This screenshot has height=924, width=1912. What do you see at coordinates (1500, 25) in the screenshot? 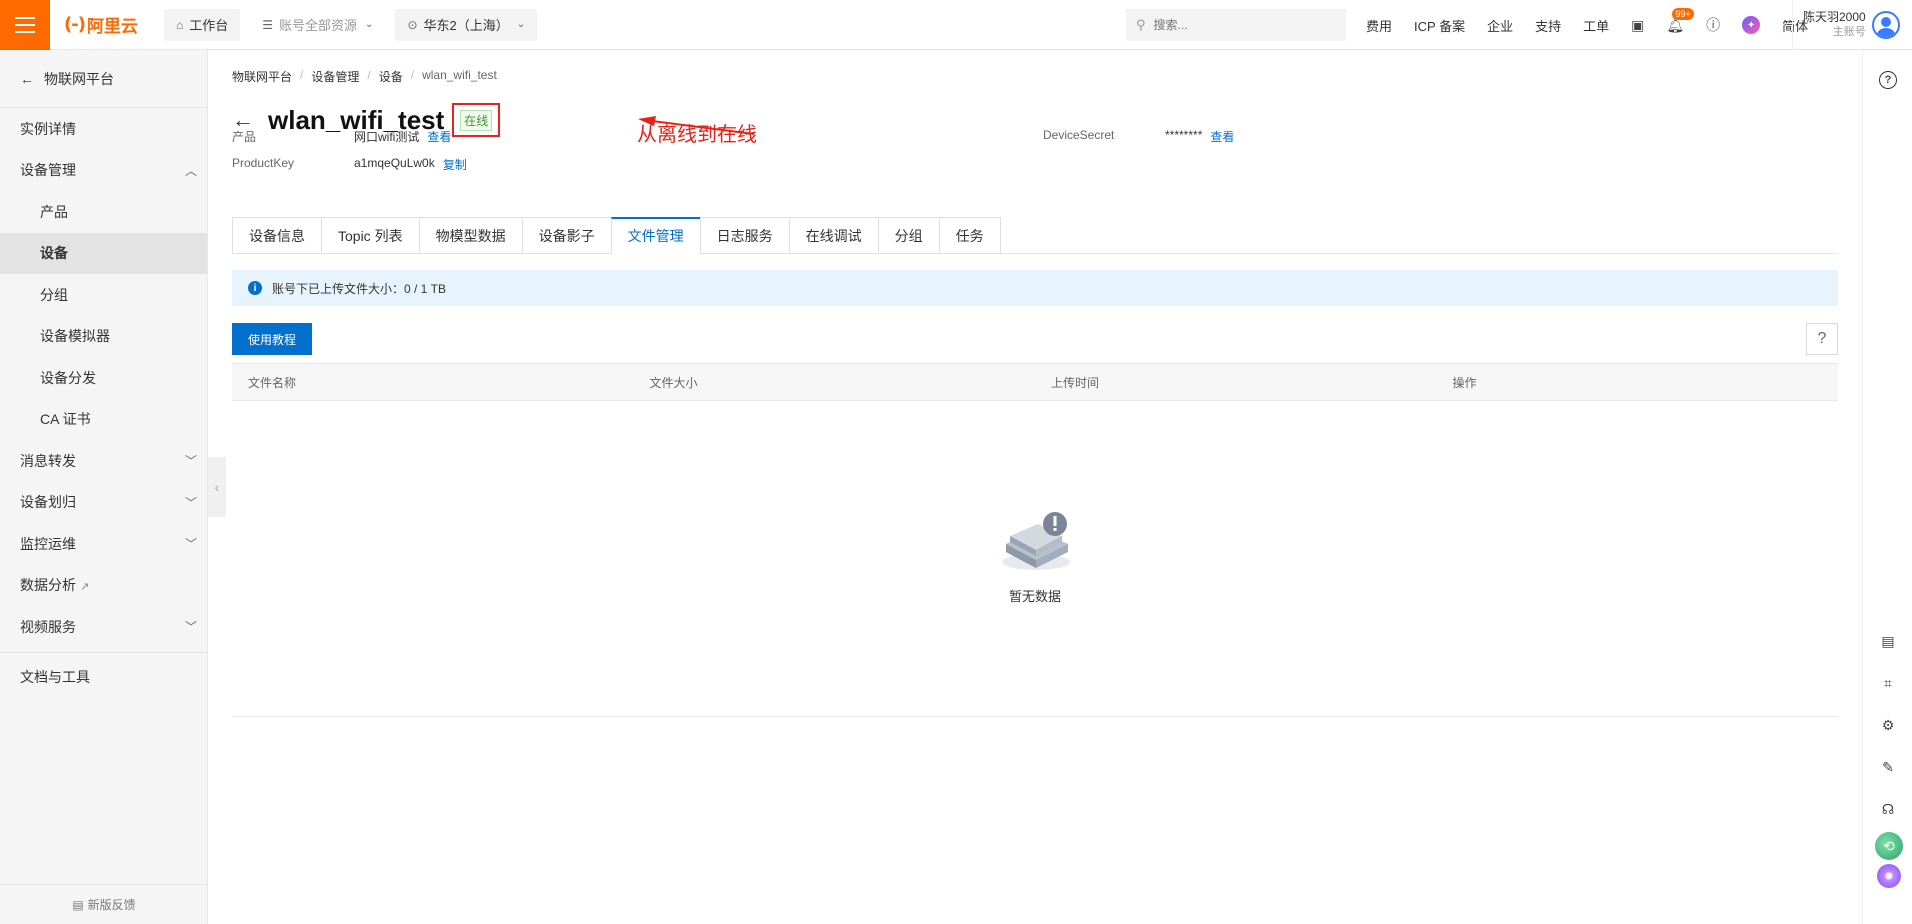
I see `enterprise-link: 企业` at bounding box center [1500, 25].